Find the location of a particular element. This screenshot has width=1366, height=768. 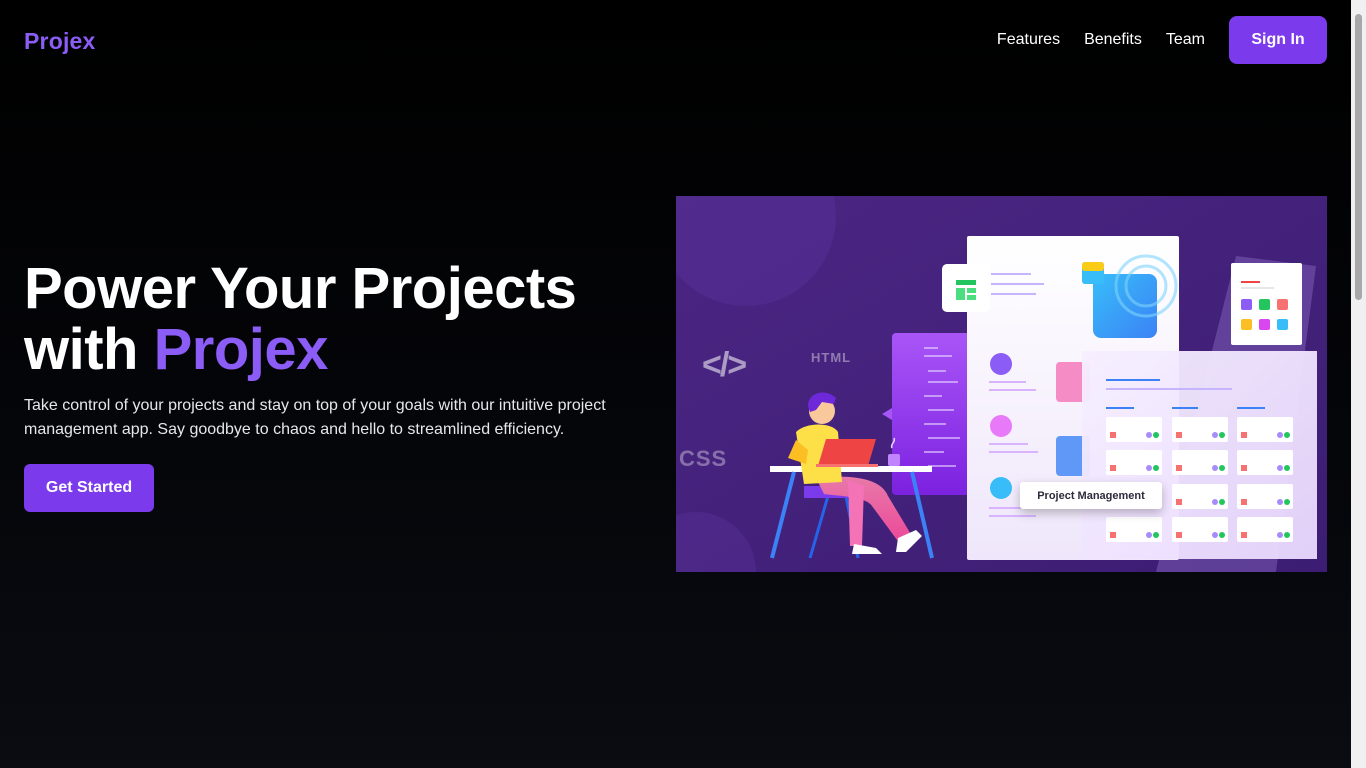

project-management-badge: Project Management is located at coordinates (1091, 495).